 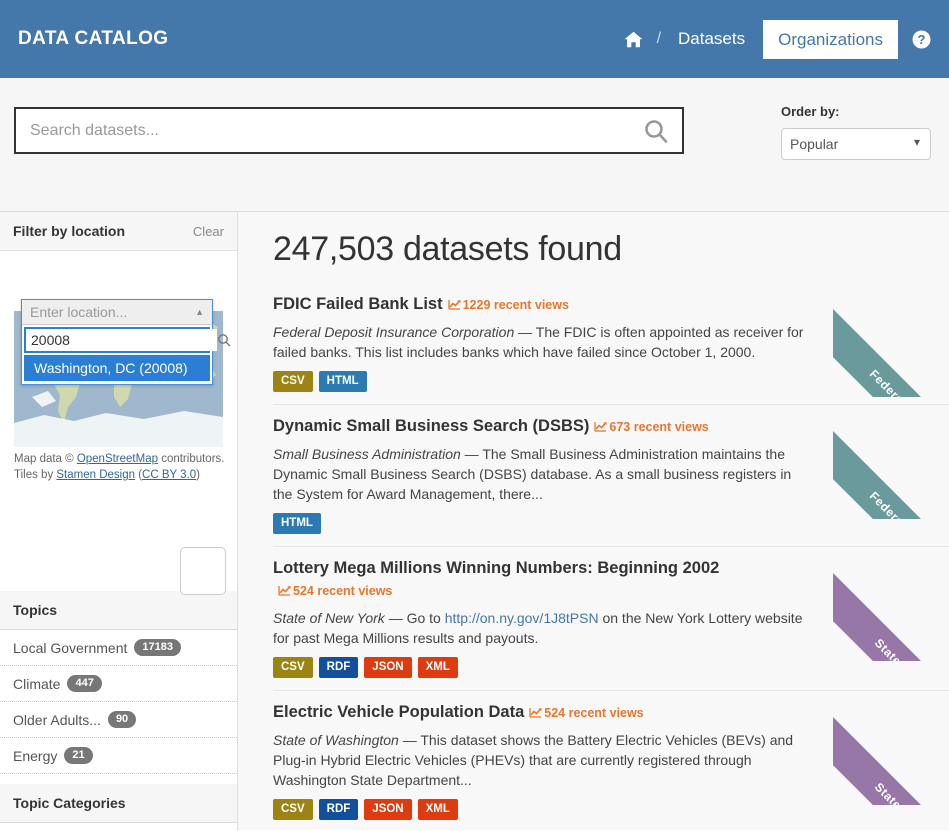 I want to click on dataset-headline: FDIC Failed Bank List 1229 recent views, so click(x=541, y=304).